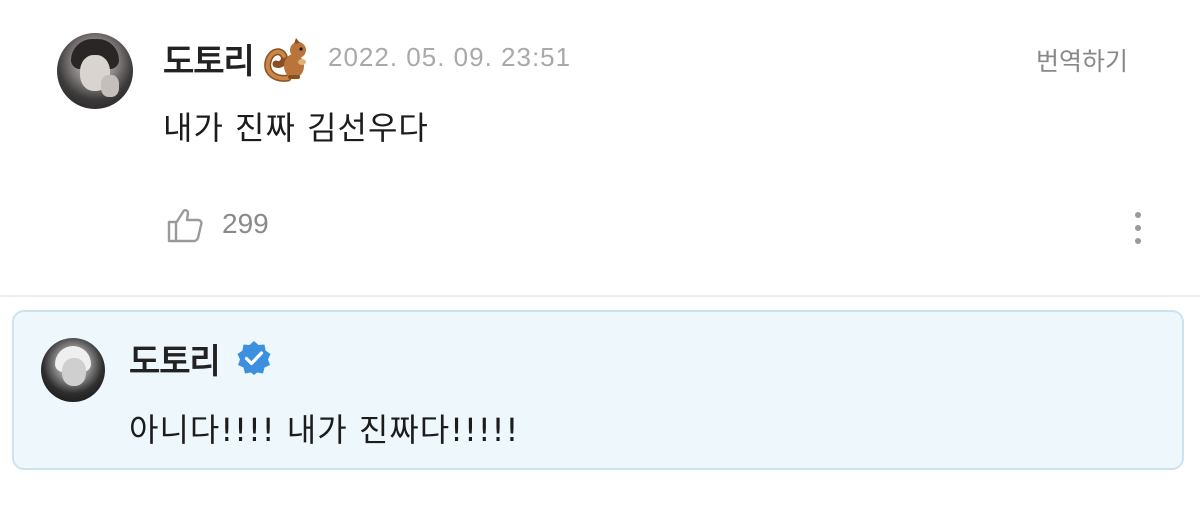 Image resolution: width=1200 pixels, height=507 pixels. Describe the element at coordinates (450, 57) in the screenshot. I see `comment-timestamp: 2022. 05. 09. 23:51` at that location.